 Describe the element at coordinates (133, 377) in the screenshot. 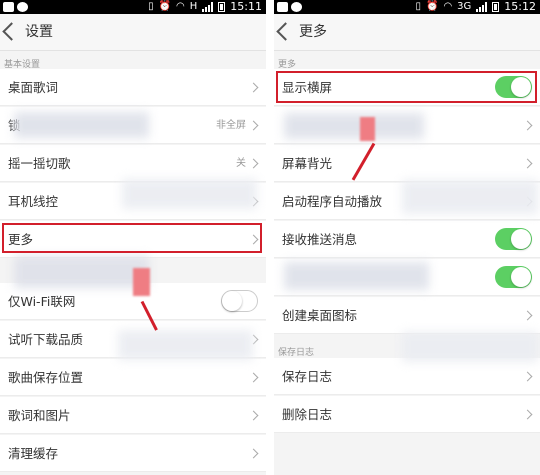

I see `settings-item-save-location: 歌曲保存位置` at that location.